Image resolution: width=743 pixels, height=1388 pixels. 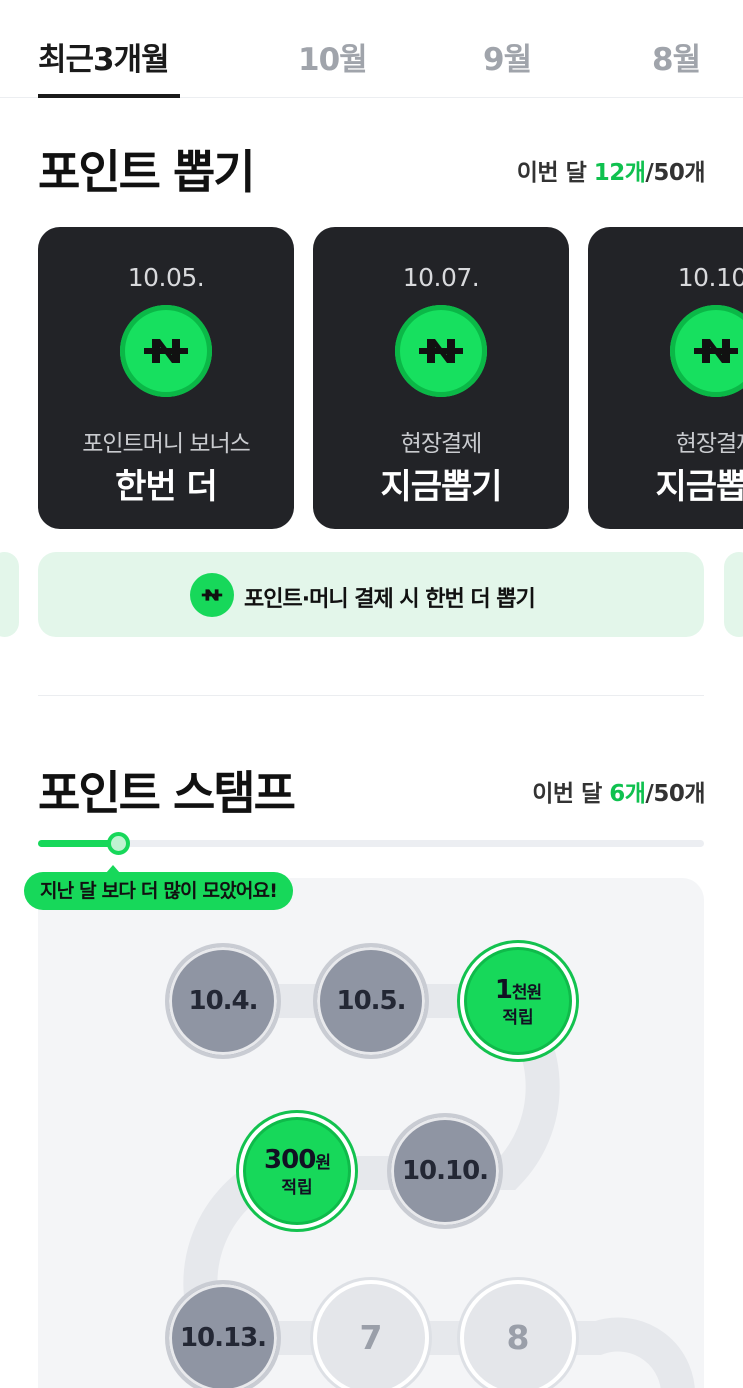 I want to click on reward-amount: 1천원, so click(x=518, y=991).